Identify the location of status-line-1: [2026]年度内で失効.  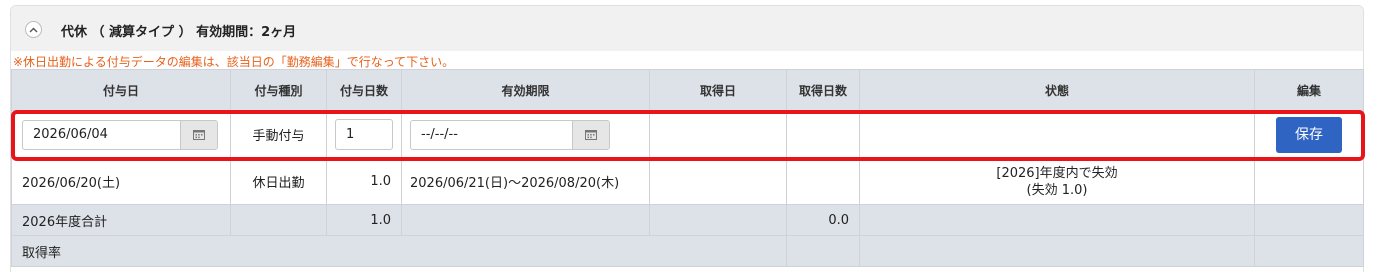
(1057, 173).